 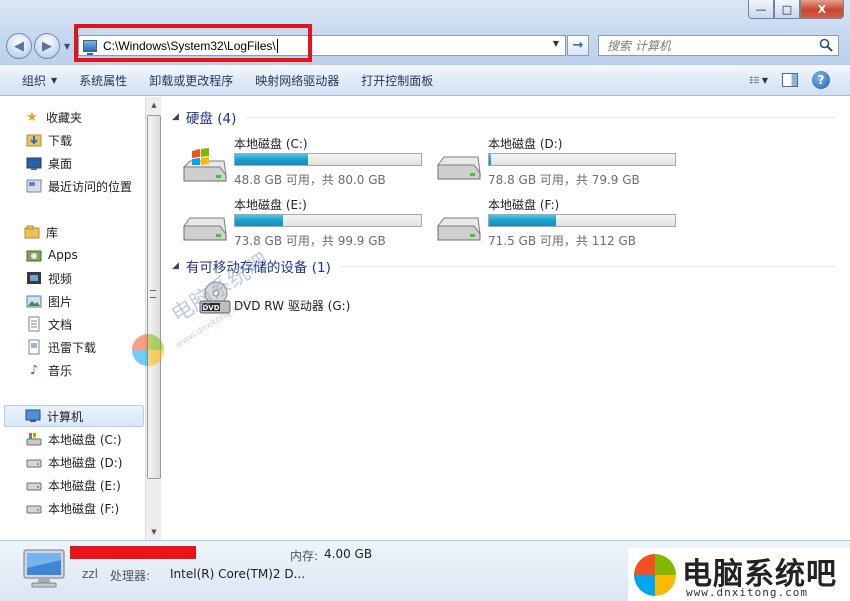 I want to click on scroll-up-icon: ▲, so click(x=154, y=105).